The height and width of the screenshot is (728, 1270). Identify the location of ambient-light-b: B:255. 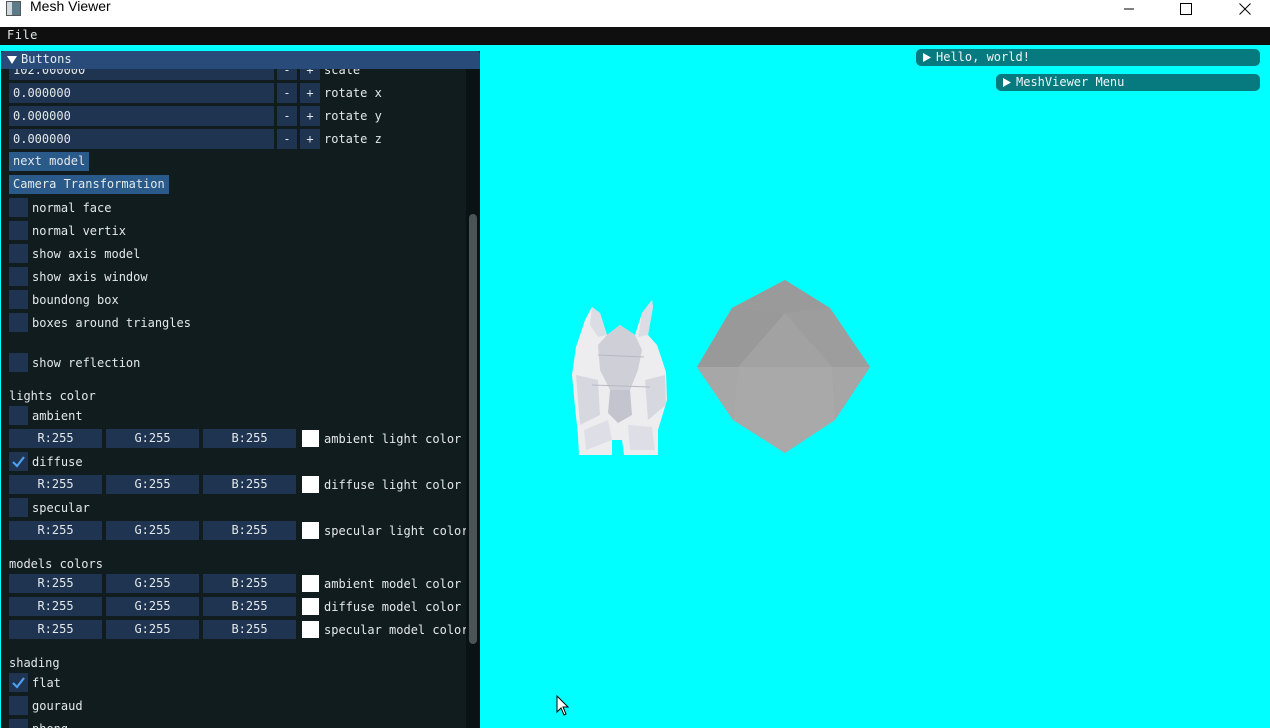
(249, 438).